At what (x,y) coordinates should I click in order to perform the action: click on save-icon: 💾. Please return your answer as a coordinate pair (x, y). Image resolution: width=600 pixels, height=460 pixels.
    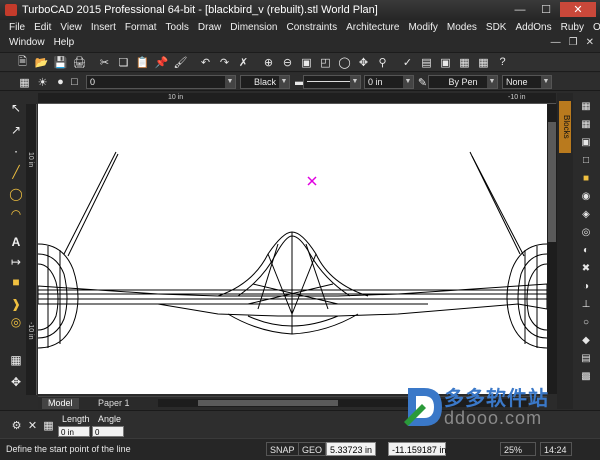
    Looking at the image, I should click on (60, 62).